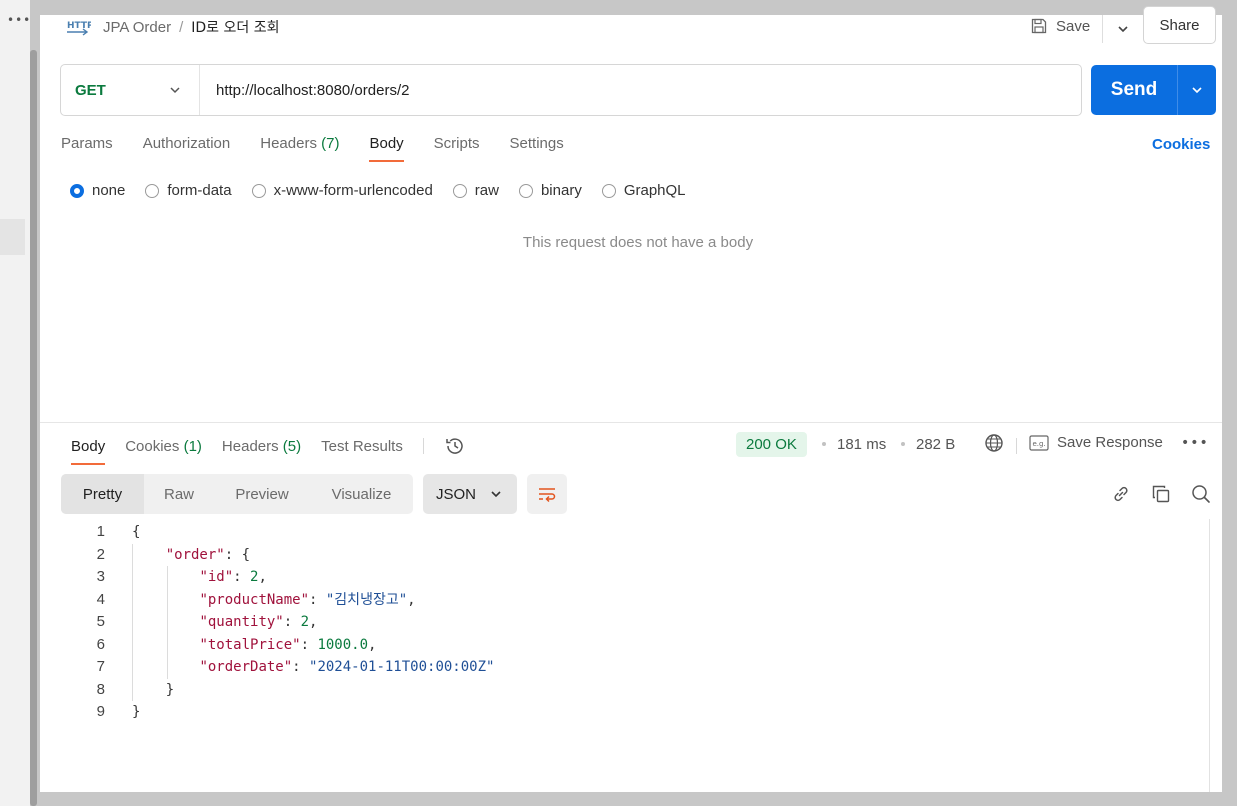 The width and height of the screenshot is (1237, 806). What do you see at coordinates (1201, 494) in the screenshot?
I see `search-icon` at bounding box center [1201, 494].